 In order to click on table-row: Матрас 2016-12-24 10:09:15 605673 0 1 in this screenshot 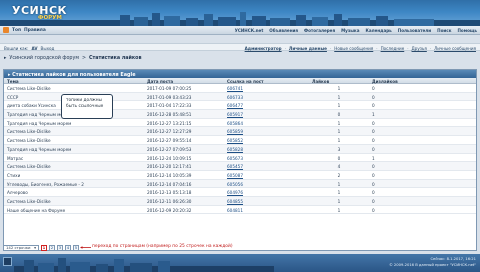, I will do `click(240, 158)`.